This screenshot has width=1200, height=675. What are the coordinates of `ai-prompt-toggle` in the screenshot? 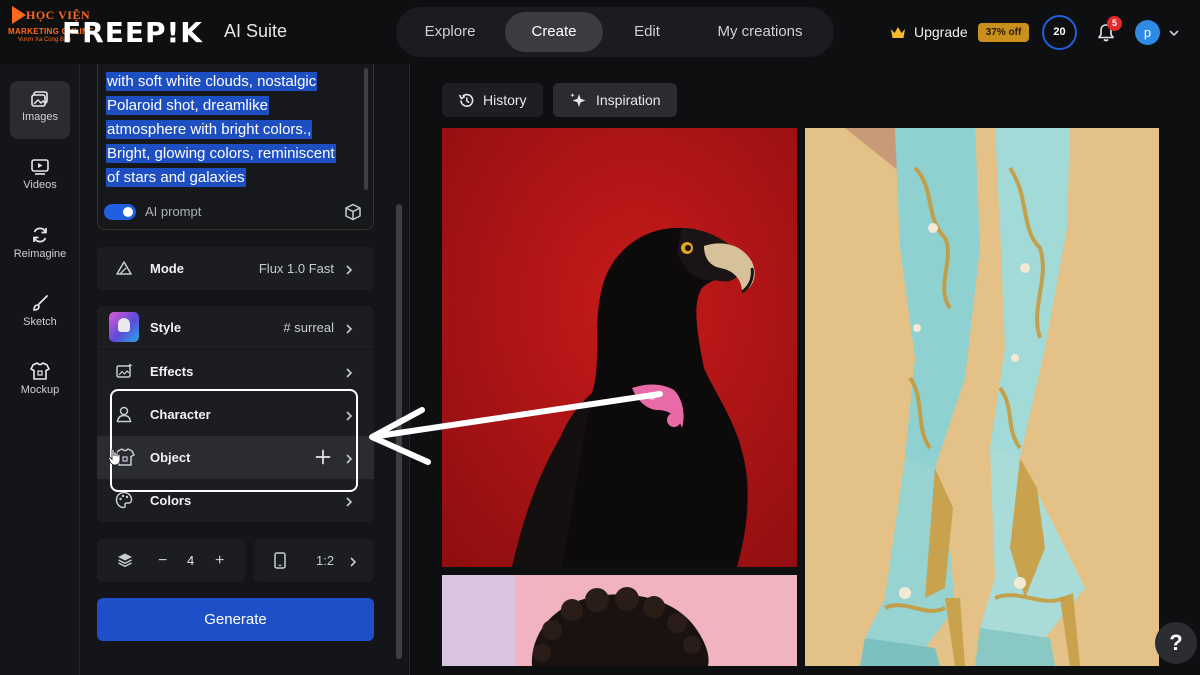 It's located at (120, 212).